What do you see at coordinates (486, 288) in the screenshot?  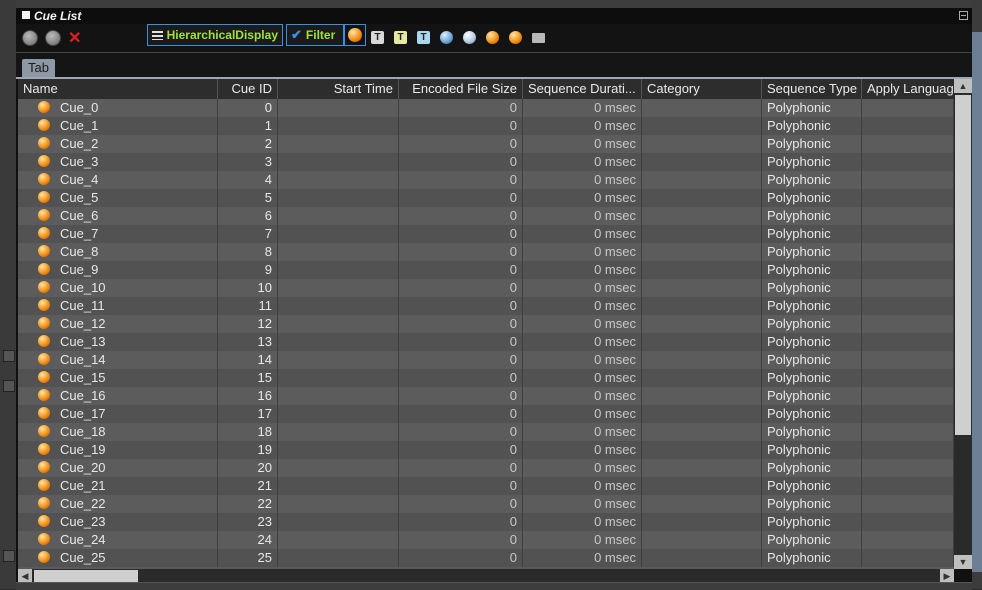 I see `table-row: Cue_10 10 0 0 msec Polyphonic` at bounding box center [486, 288].